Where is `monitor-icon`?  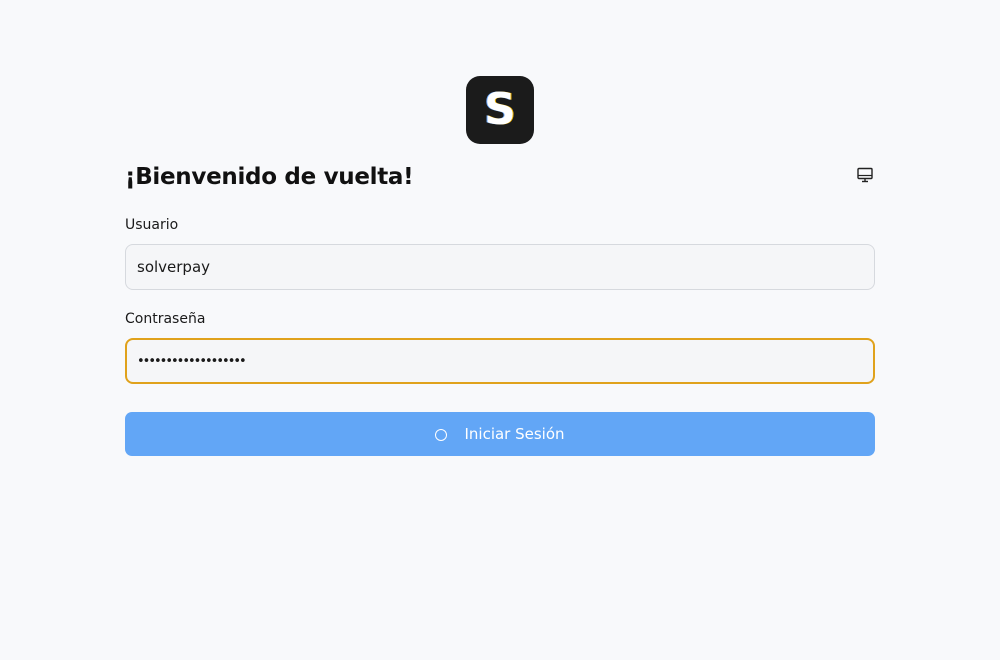
monitor-icon is located at coordinates (865, 175).